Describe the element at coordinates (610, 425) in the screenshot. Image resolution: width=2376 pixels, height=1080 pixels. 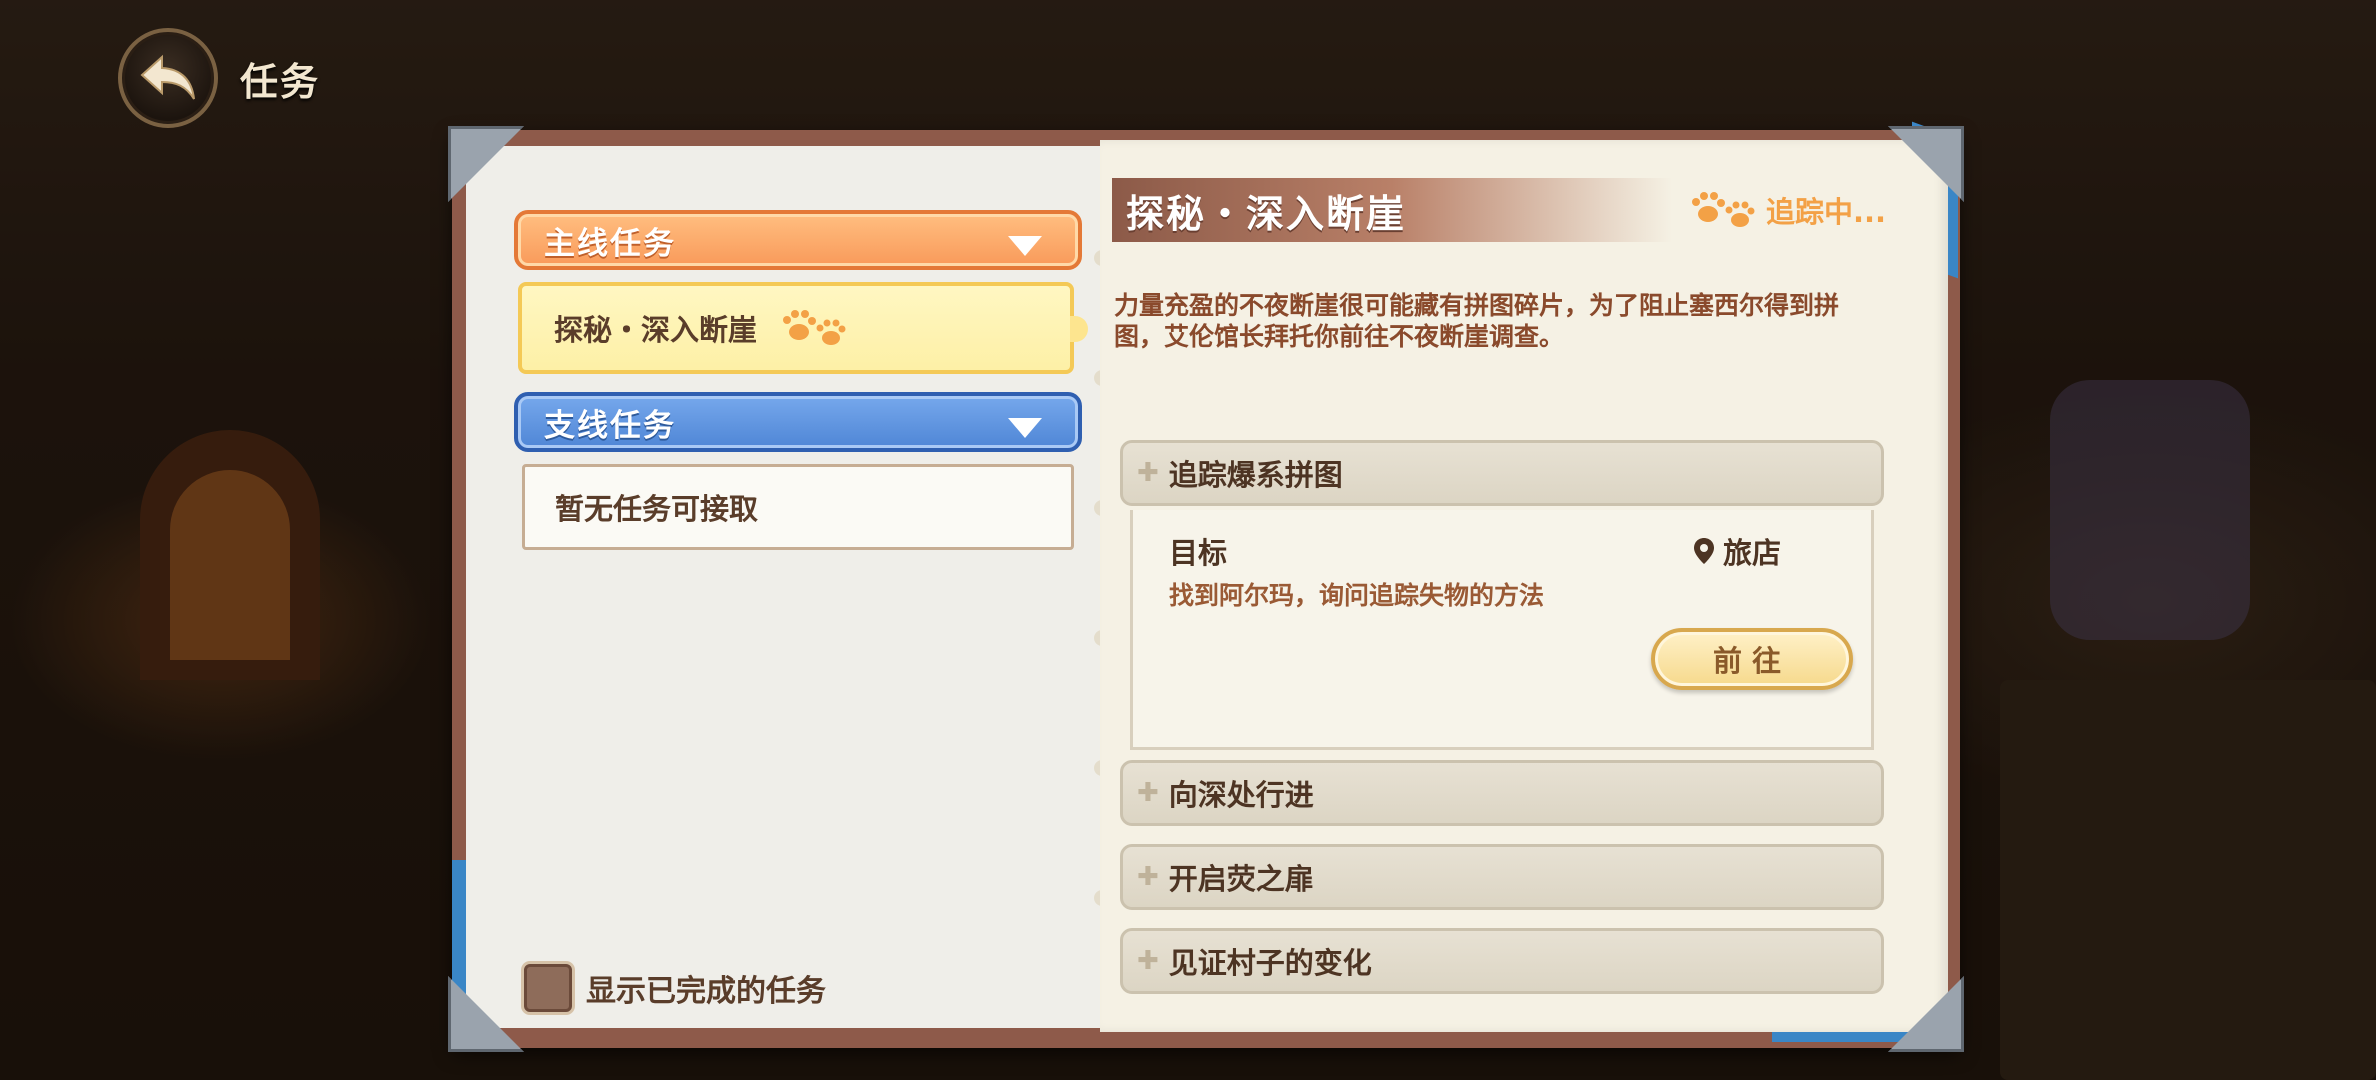
I see `side-quest-category-label: 支线任务` at that location.